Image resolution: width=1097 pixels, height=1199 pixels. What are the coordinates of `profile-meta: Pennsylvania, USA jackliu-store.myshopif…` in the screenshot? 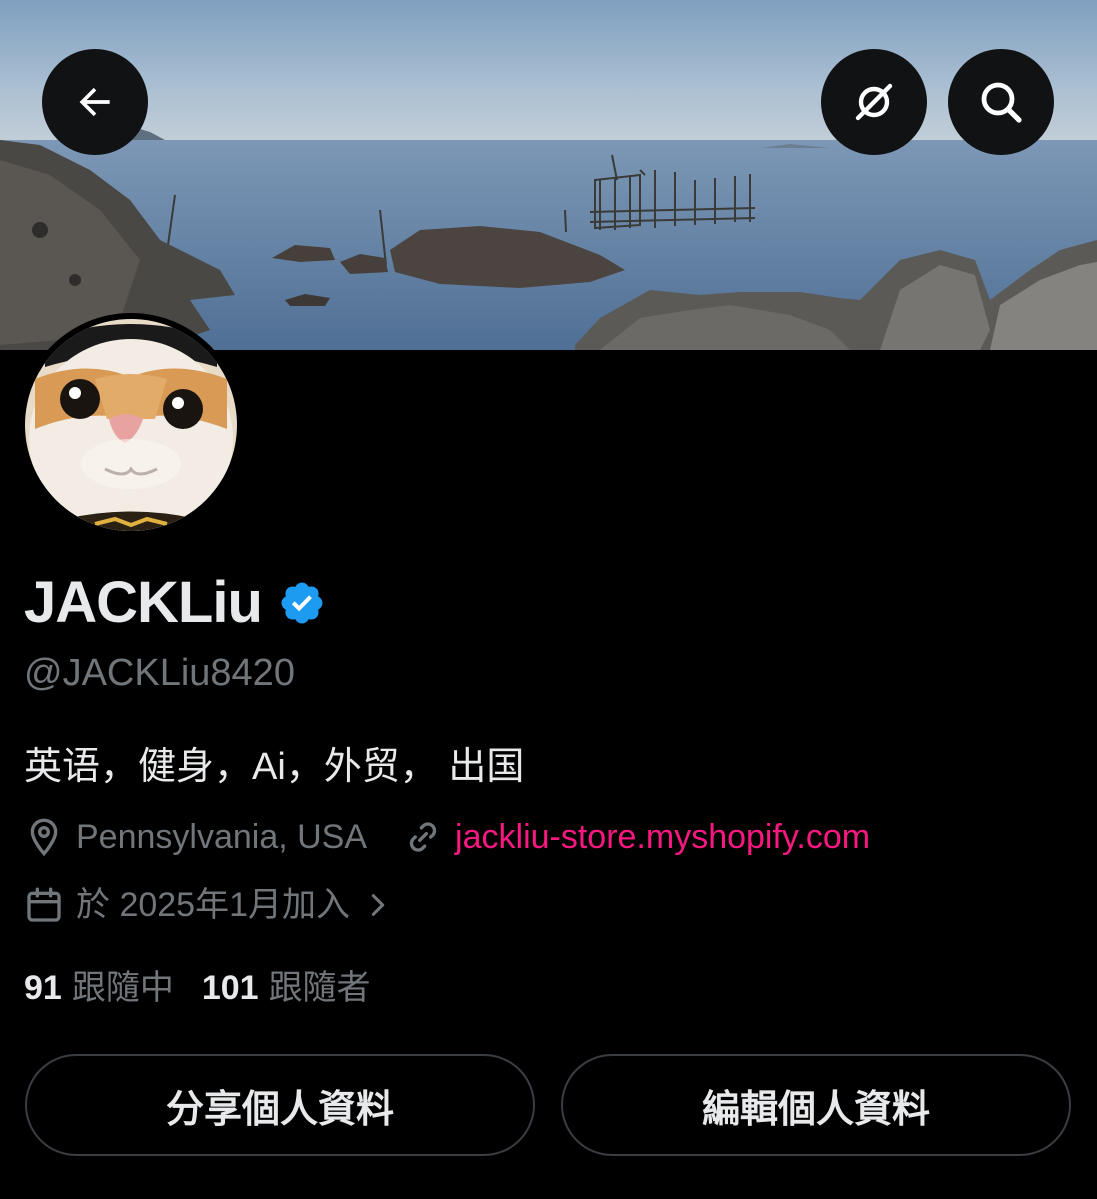 It's located at (447, 837).